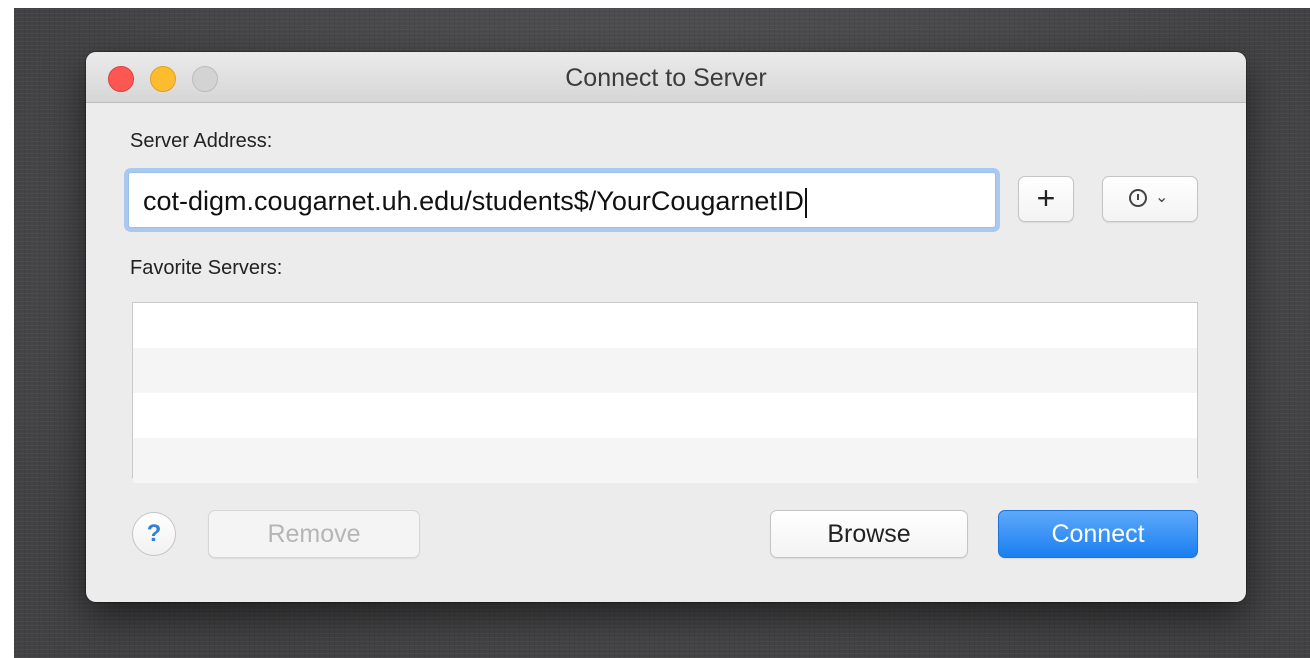 The width and height of the screenshot is (1310, 658). I want to click on title-bar: Connect to Server, so click(666, 77).